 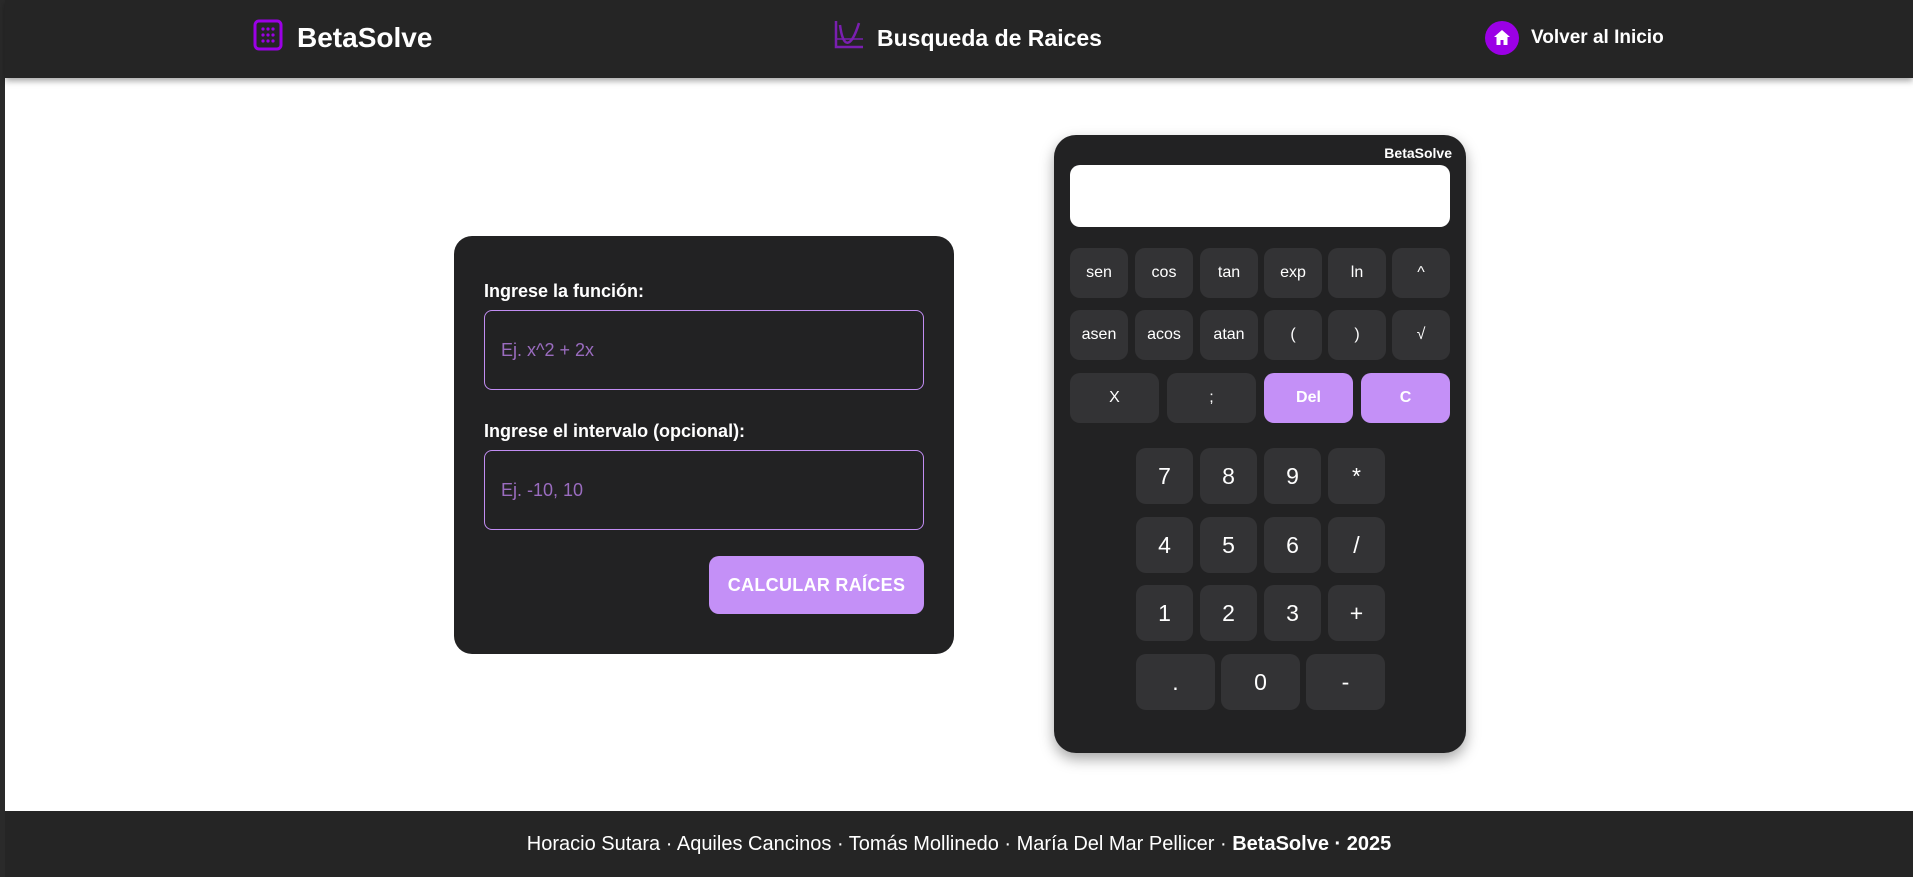 I want to click on section-title-text: Busqueda de Raices, so click(x=989, y=37).